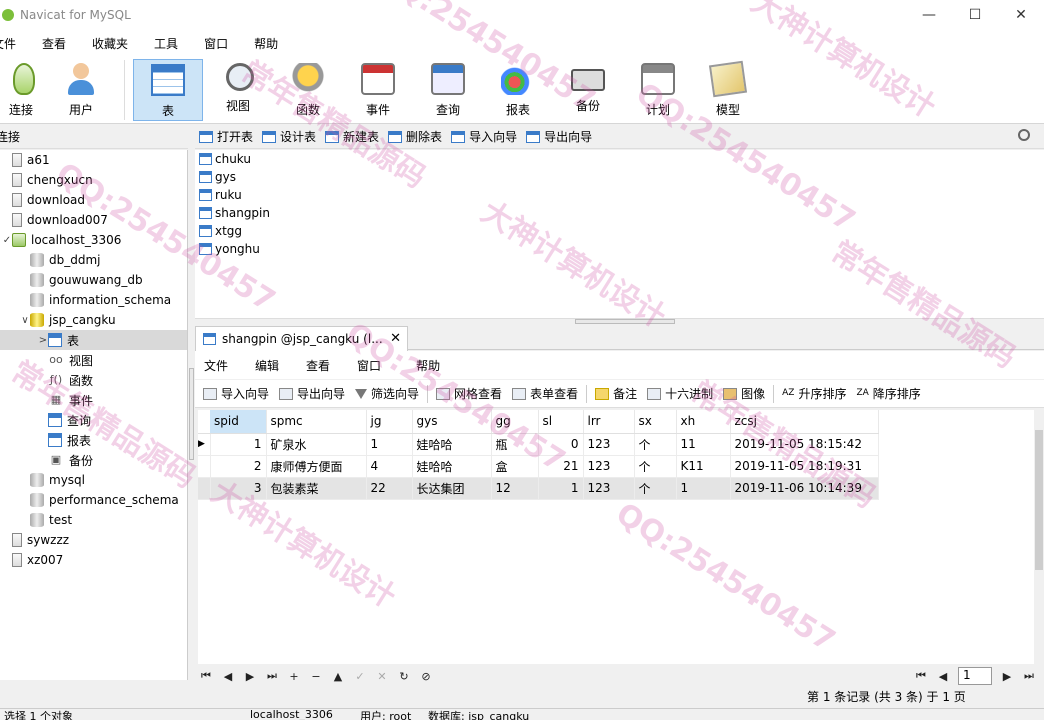 This screenshot has width=1044, height=720. I want to click on column-header-zcsj: zcsj, so click(804, 422).